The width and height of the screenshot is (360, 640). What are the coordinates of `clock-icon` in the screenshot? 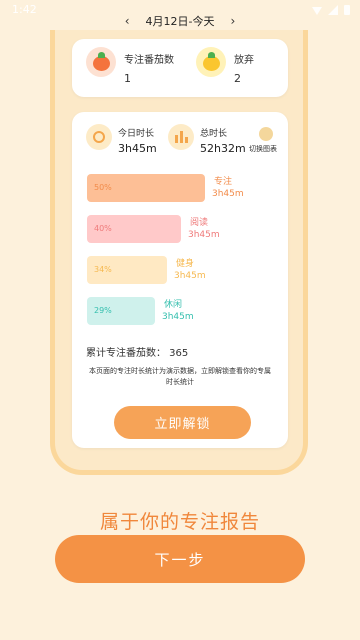 It's located at (99, 137).